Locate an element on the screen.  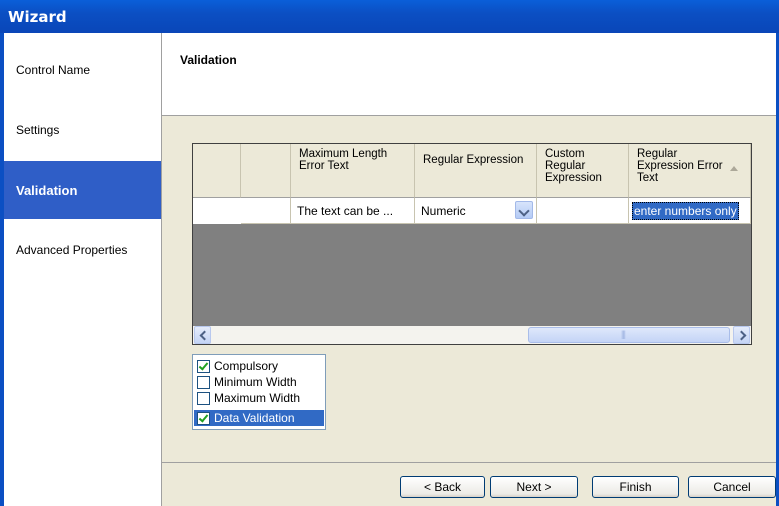
regular-expression-combo: Numeric is located at coordinates (476, 211).